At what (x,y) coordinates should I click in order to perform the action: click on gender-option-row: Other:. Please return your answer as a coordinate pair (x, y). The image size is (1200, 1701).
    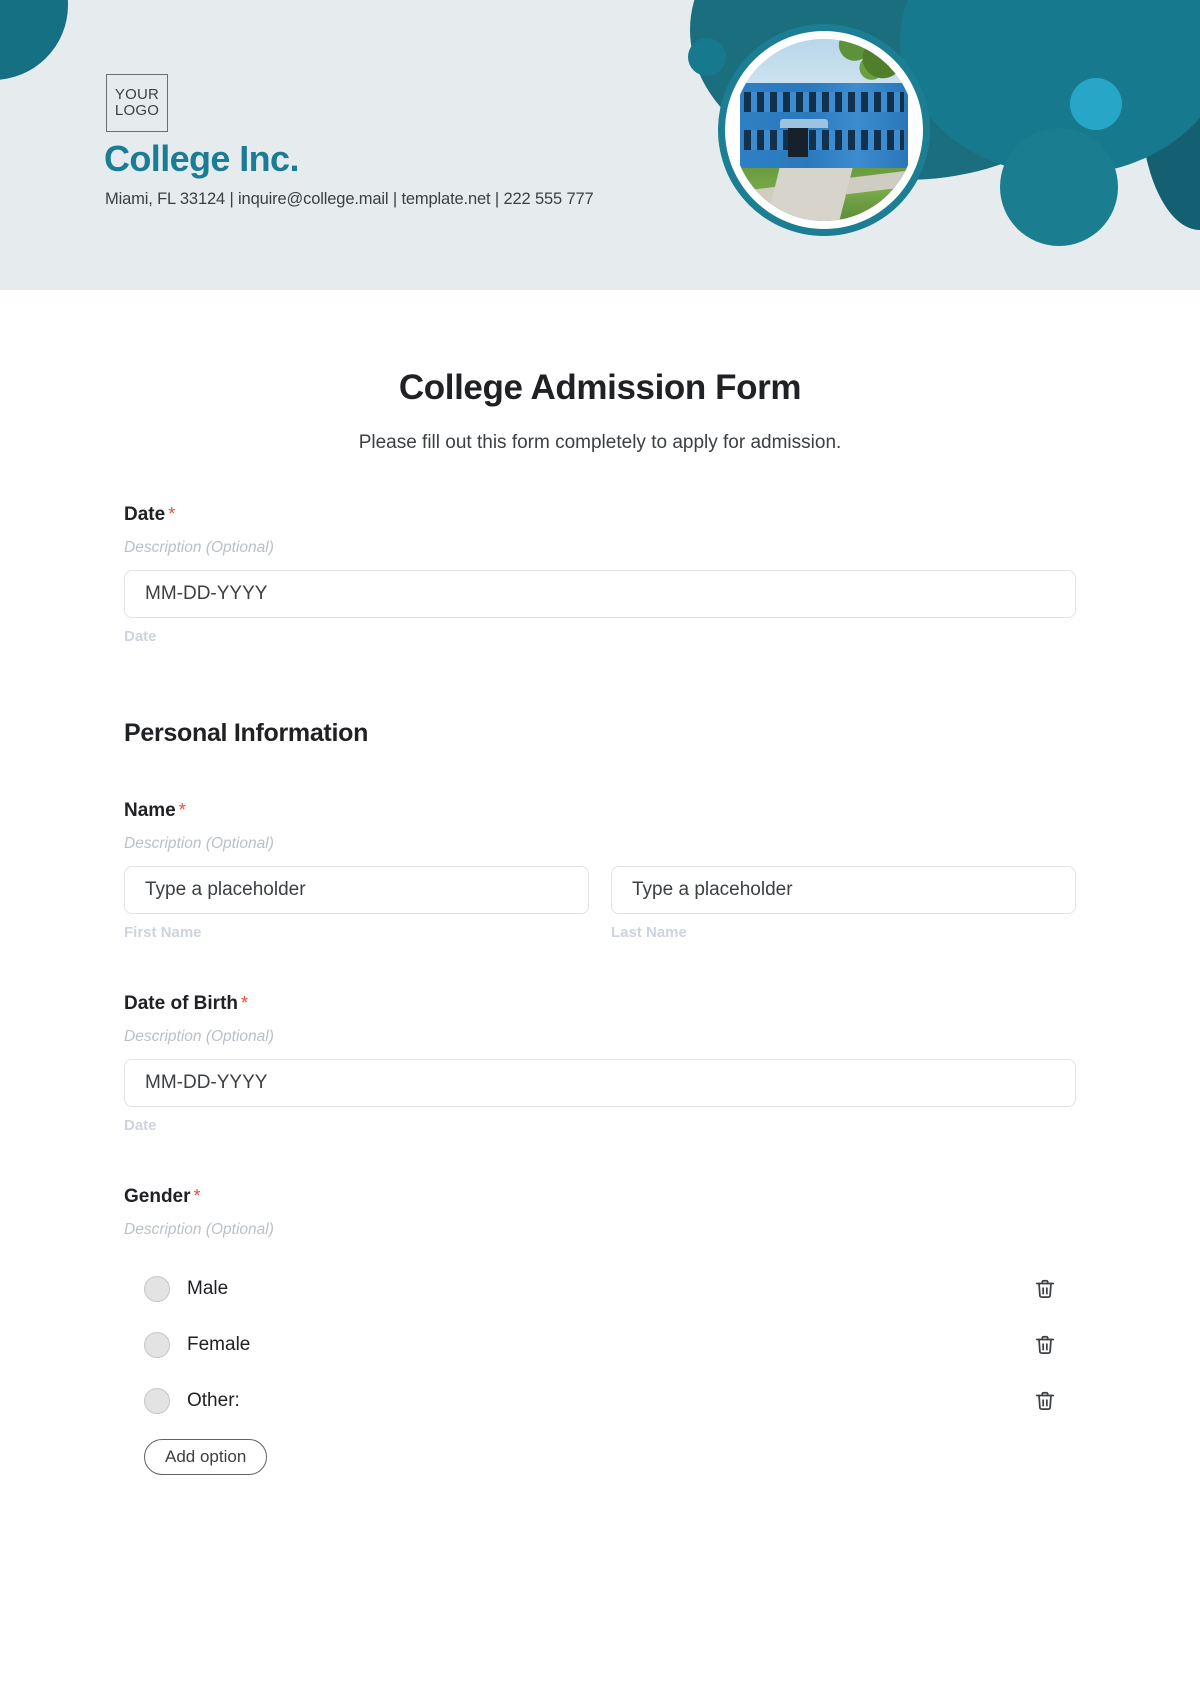
    Looking at the image, I should click on (600, 1401).